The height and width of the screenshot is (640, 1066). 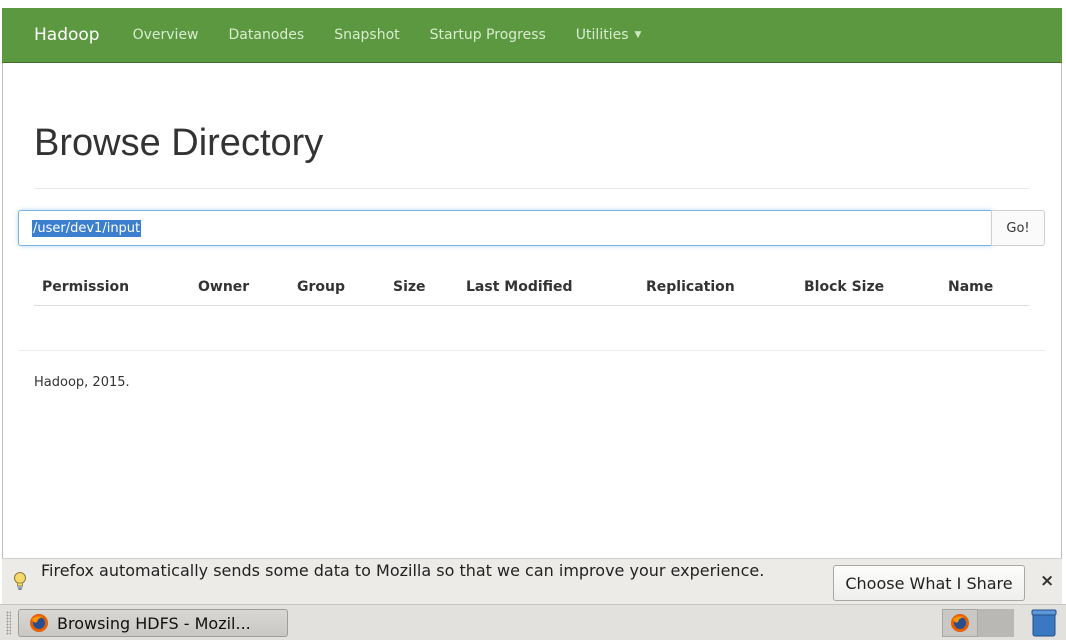 What do you see at coordinates (82, 382) in the screenshot?
I see `footer-text: Hadoop, 2015.` at bounding box center [82, 382].